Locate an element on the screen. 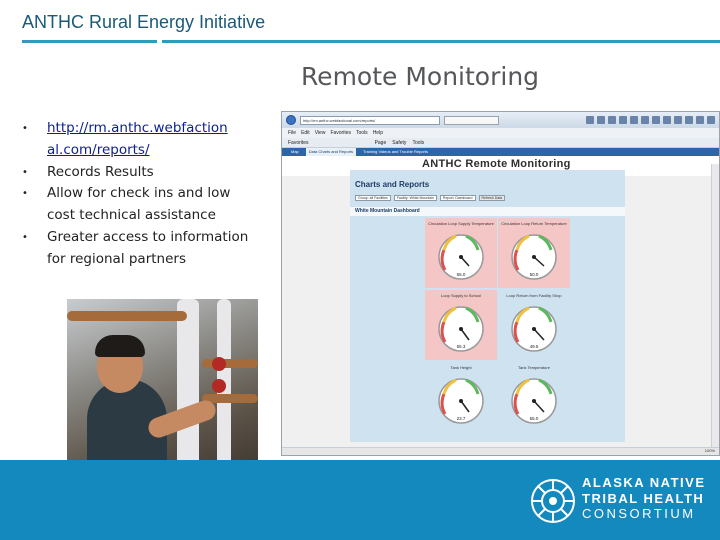 Image resolution: width=720 pixels, height=540 pixels. logo-line: TRIBAL HEALTH is located at coordinates (643, 498).